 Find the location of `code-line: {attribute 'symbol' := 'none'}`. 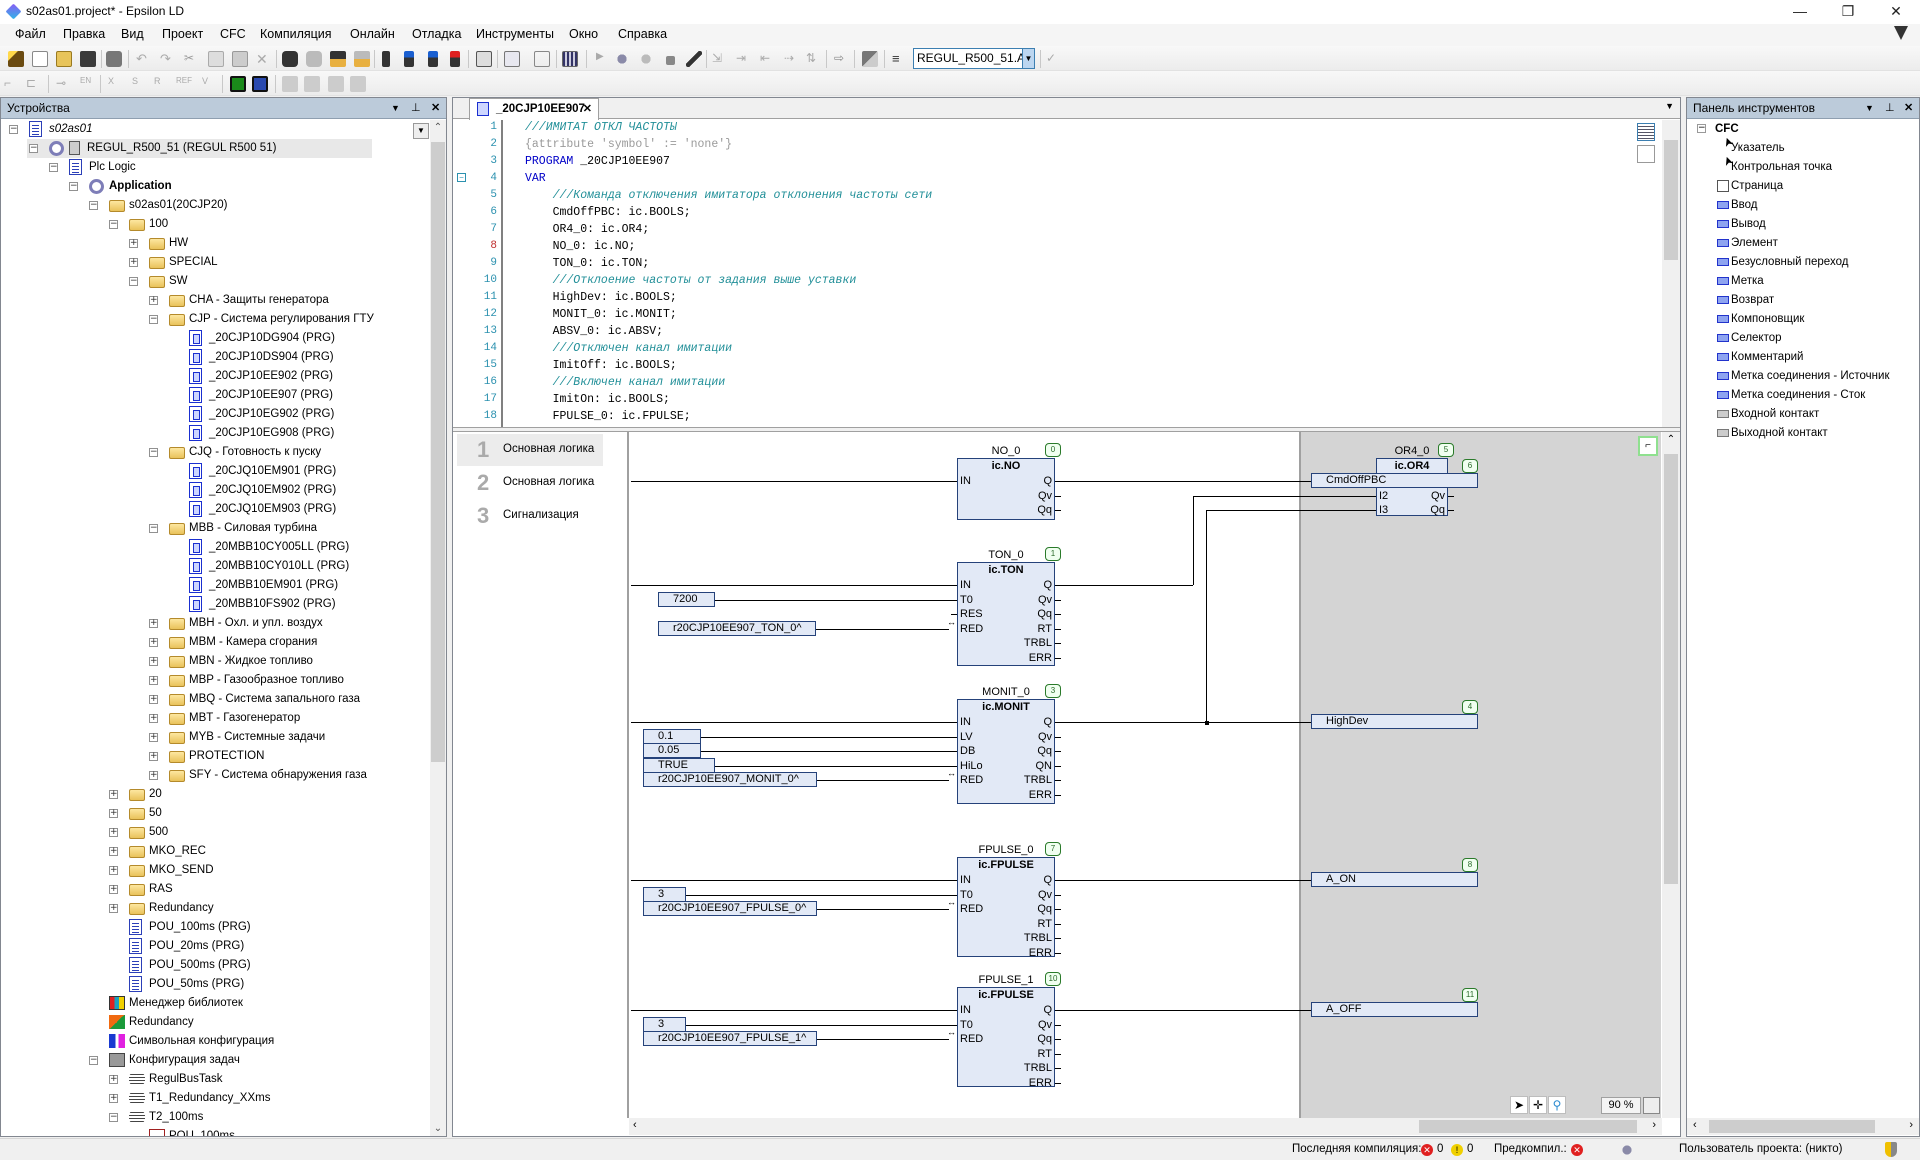

code-line: {attribute 'symbol' := 'none'} is located at coordinates (628, 144).